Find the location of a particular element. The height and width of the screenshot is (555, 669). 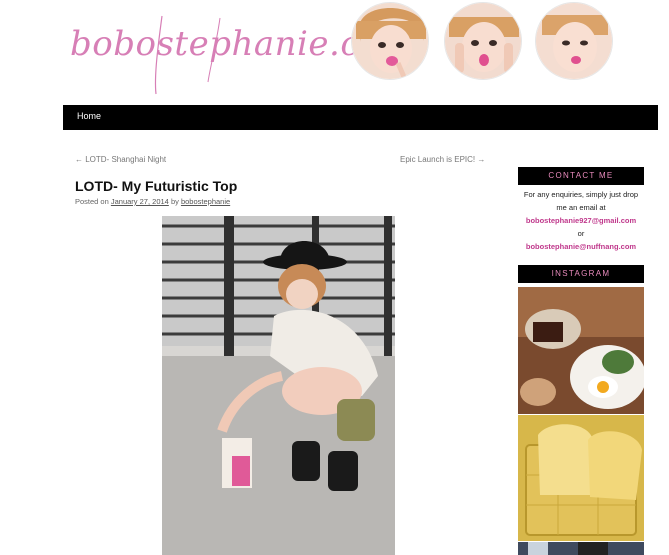

nav-home-link: Home is located at coordinates (89, 116).